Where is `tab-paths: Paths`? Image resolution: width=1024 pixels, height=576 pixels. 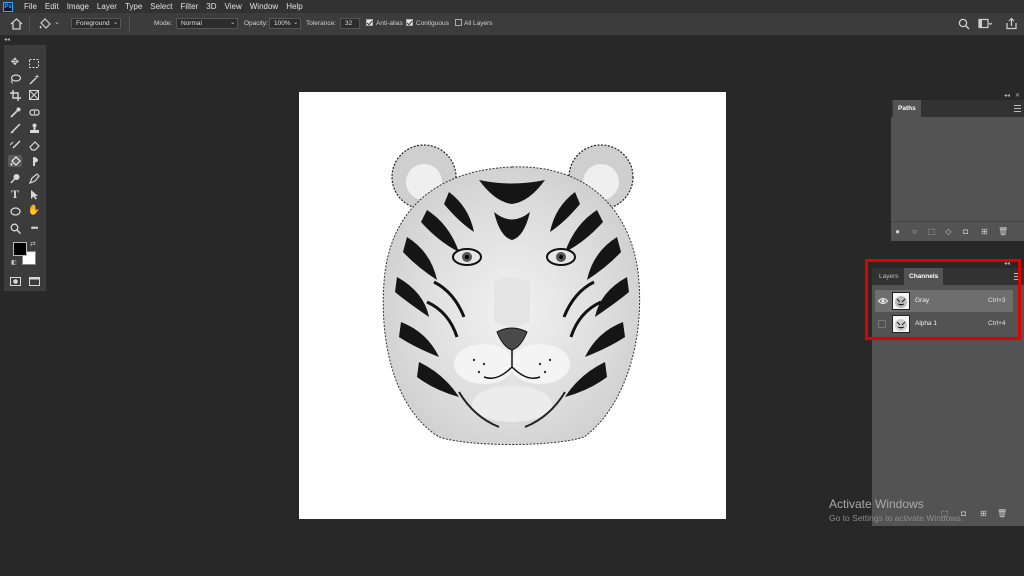 tab-paths: Paths is located at coordinates (907, 108).